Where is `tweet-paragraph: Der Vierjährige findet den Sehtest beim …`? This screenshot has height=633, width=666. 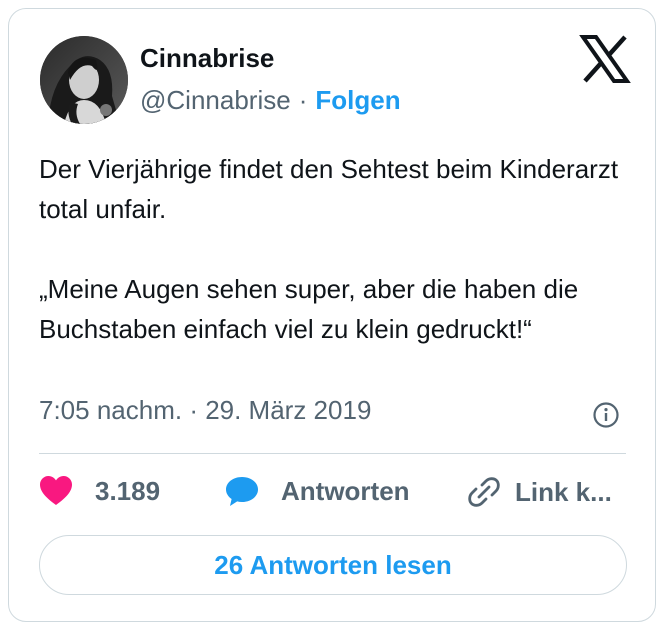 tweet-paragraph: Der Vierjährige findet den Sehtest beim … is located at coordinates (329, 189).